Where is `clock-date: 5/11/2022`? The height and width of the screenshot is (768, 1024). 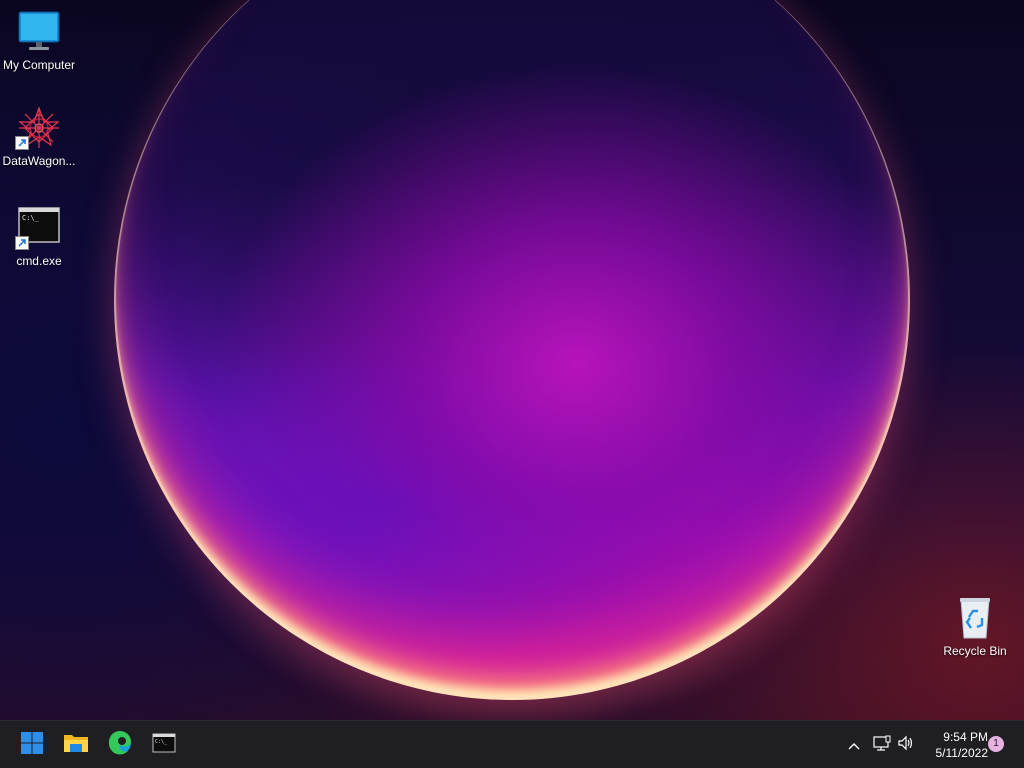 clock-date: 5/11/2022 is located at coordinates (962, 753).